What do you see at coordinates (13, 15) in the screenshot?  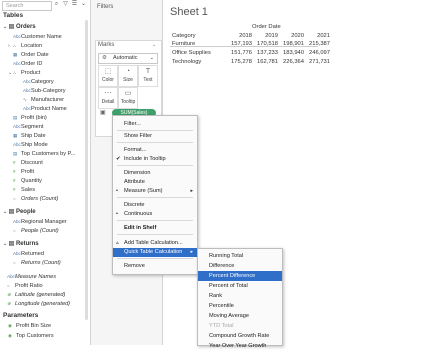 I see `tables-header: Tables` at bounding box center [13, 15].